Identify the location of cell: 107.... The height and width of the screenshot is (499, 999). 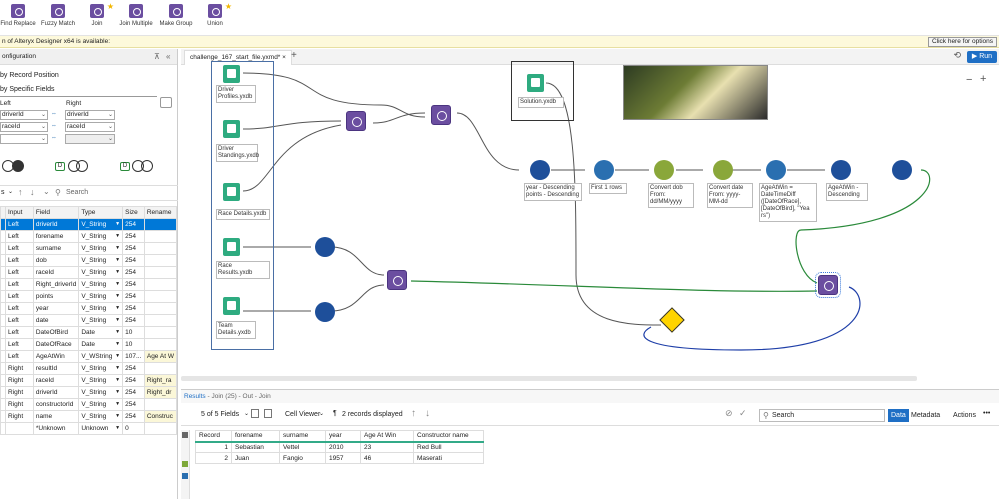
(133, 356).